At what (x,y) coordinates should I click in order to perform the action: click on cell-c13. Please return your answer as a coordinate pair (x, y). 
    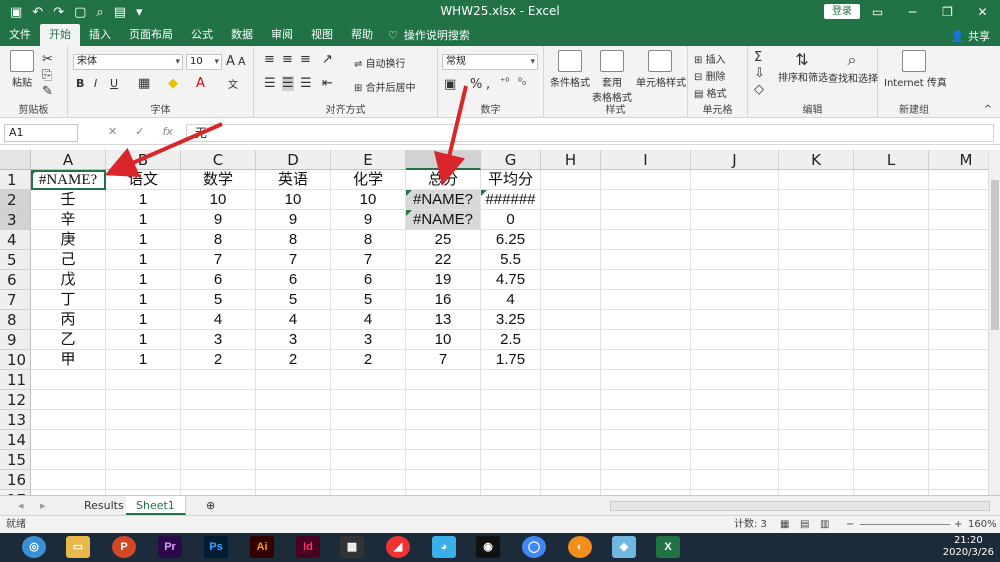
    Looking at the image, I should click on (218, 420).